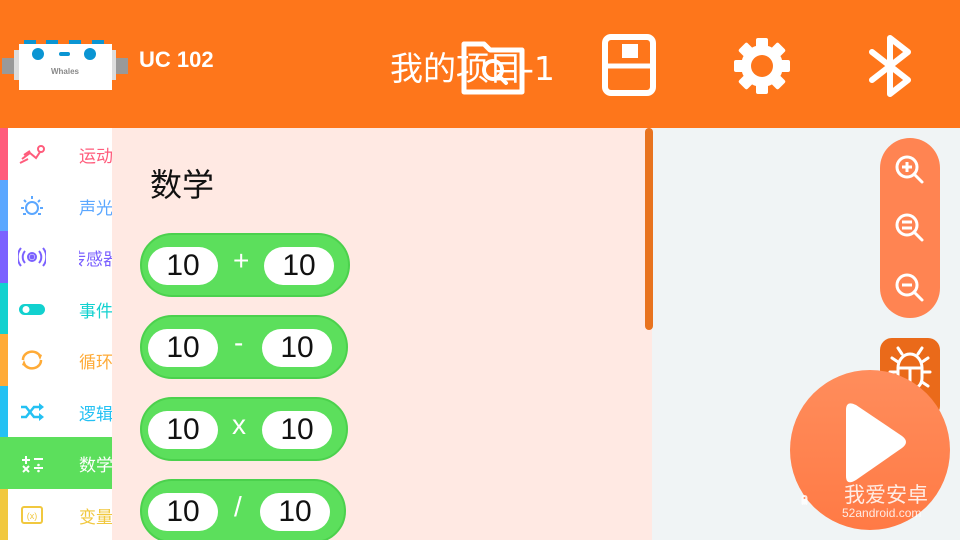 Image resolution: width=960 pixels, height=540 pixels. I want to click on category-label: 循环, so click(95, 363).